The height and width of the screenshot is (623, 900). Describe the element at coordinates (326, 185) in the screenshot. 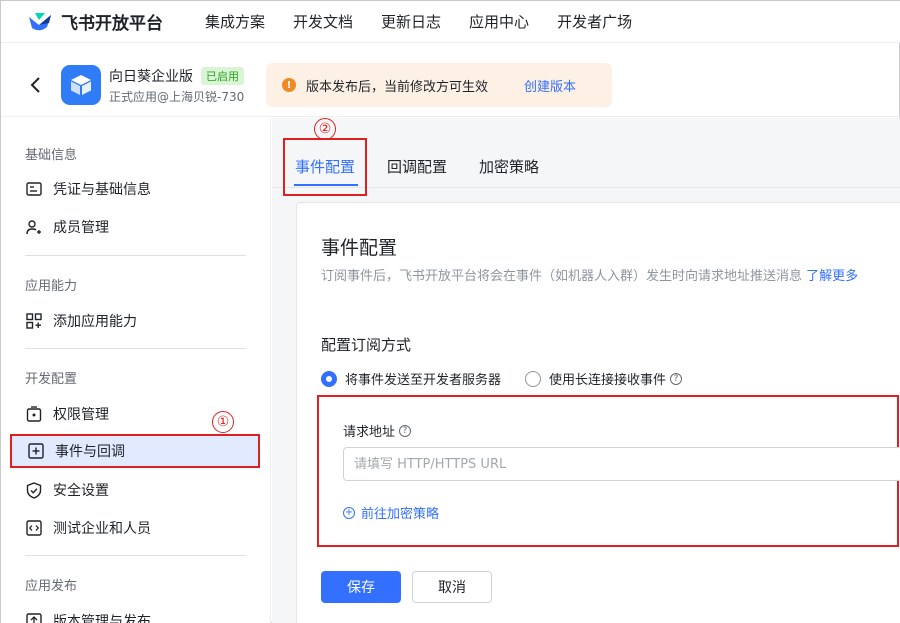

I see `tab-active-indicator` at that location.